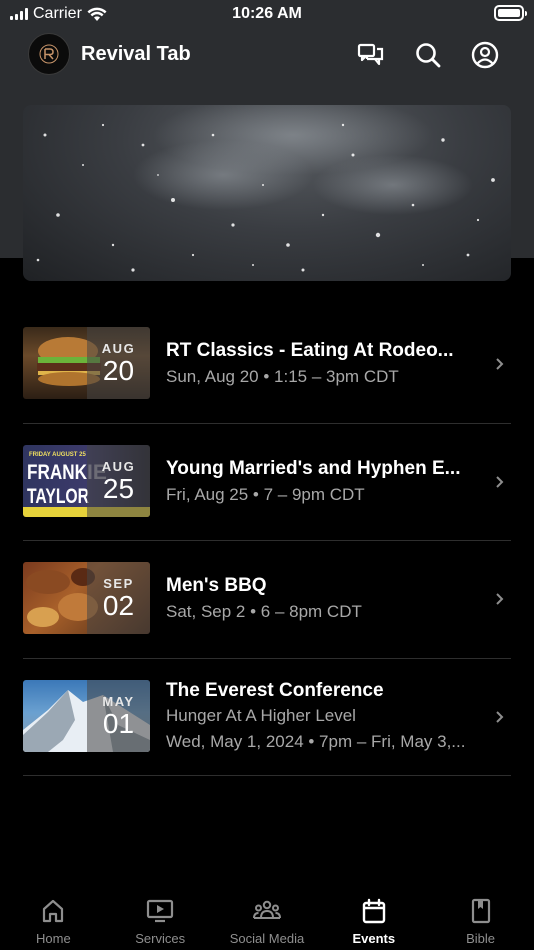  What do you see at coordinates (267, 55) in the screenshot?
I see `app-header: Revival Tab` at bounding box center [267, 55].